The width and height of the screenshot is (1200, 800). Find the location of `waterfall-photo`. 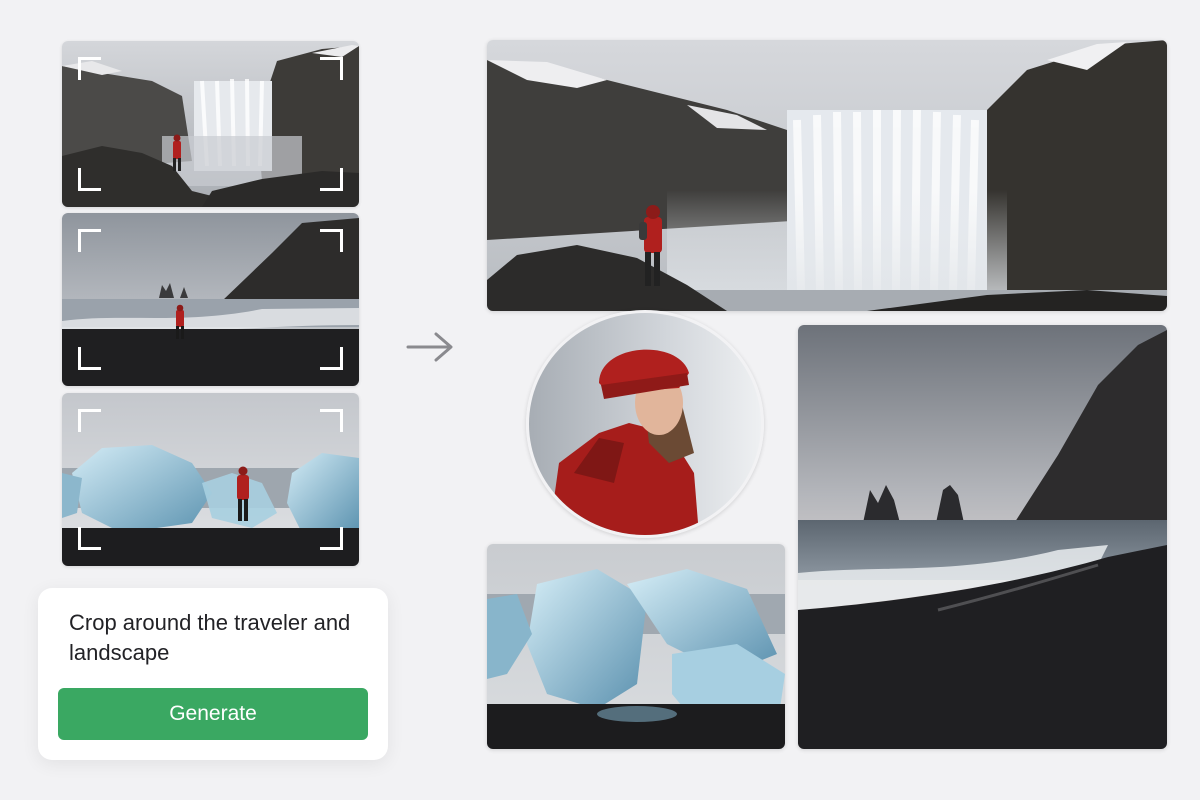

waterfall-photo is located at coordinates (210, 124).